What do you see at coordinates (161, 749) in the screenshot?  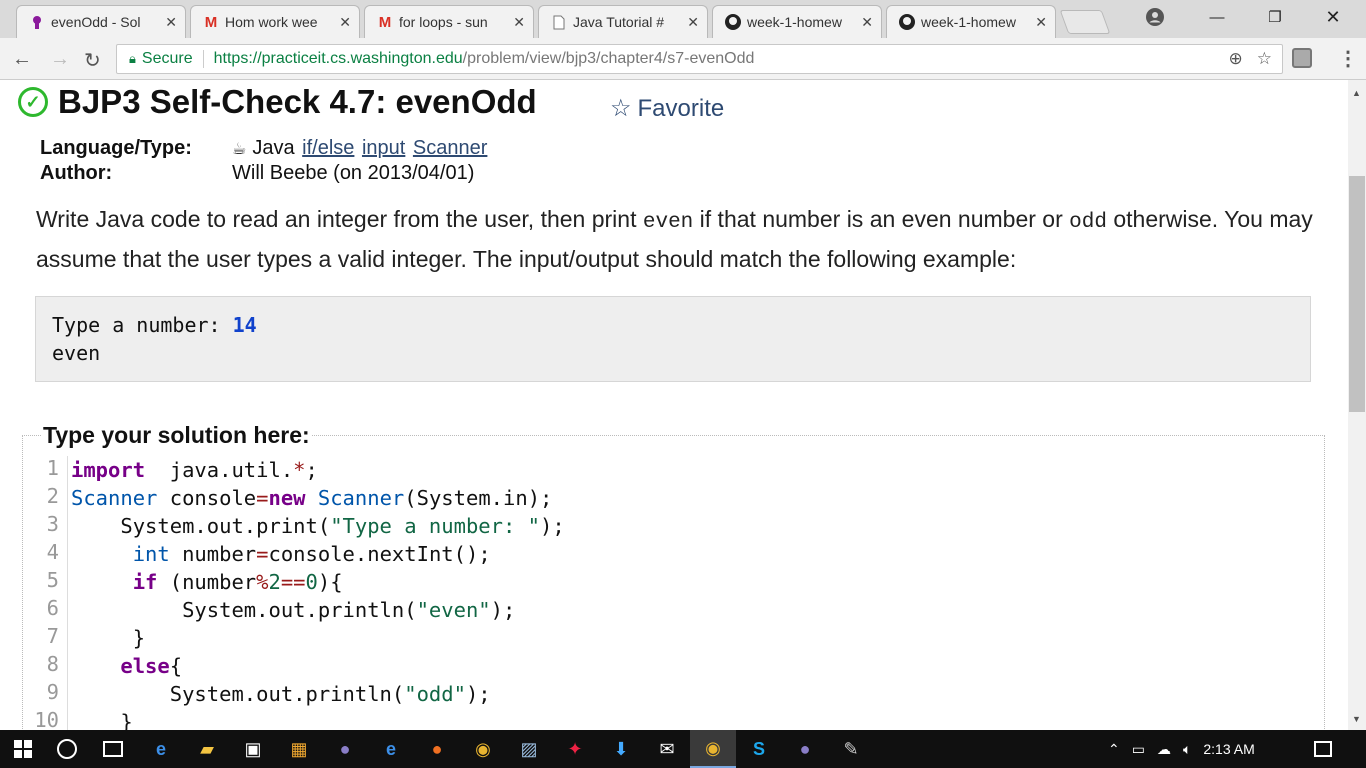 I see `edge-icon: e` at bounding box center [161, 749].